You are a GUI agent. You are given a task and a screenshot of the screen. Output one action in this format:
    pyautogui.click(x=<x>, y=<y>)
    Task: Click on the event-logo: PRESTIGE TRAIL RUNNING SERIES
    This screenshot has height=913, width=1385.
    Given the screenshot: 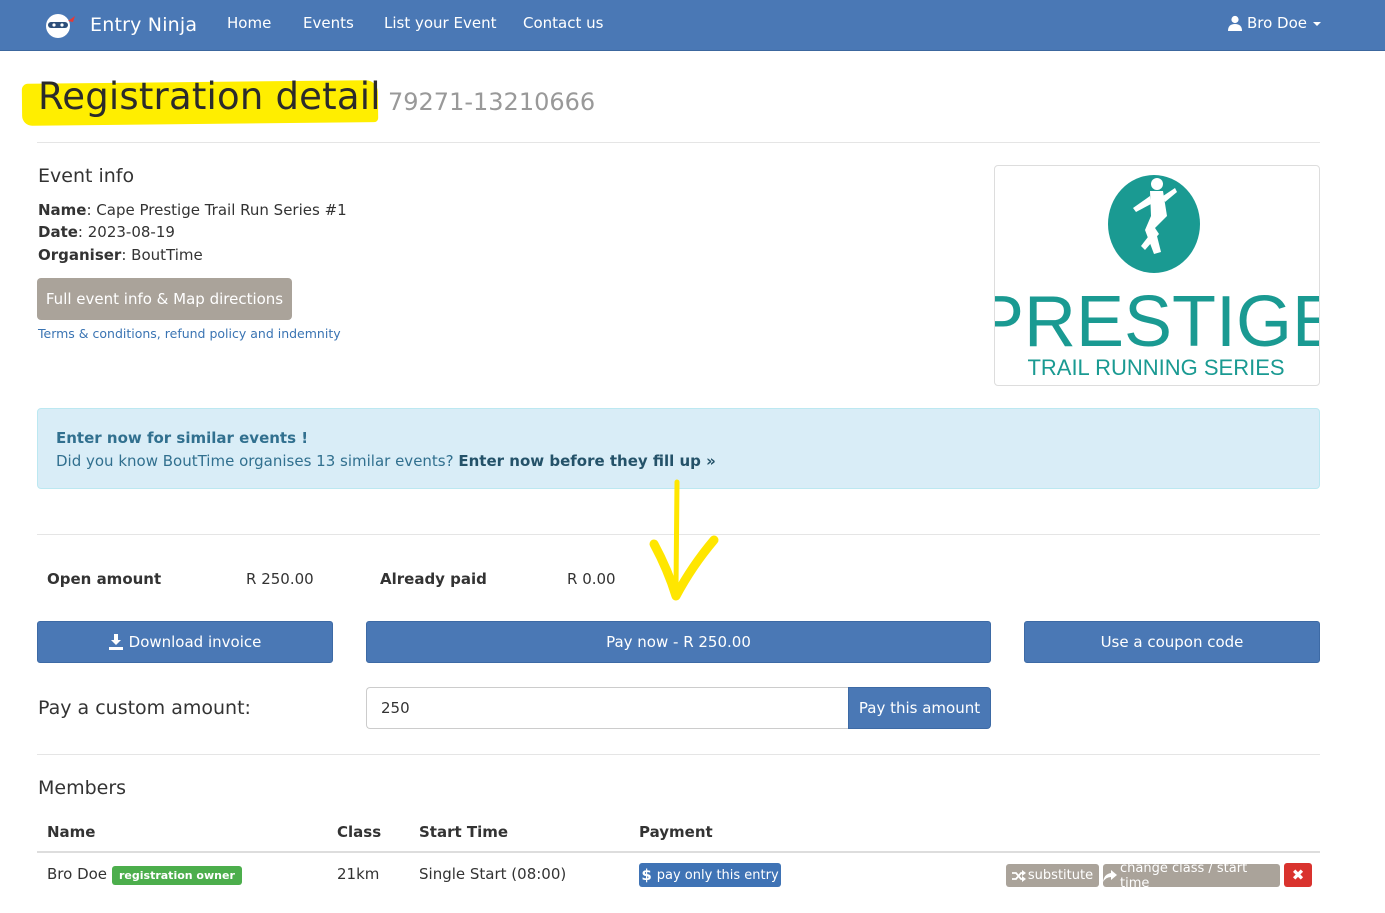 What is the action you would take?
    pyautogui.click(x=1157, y=275)
    